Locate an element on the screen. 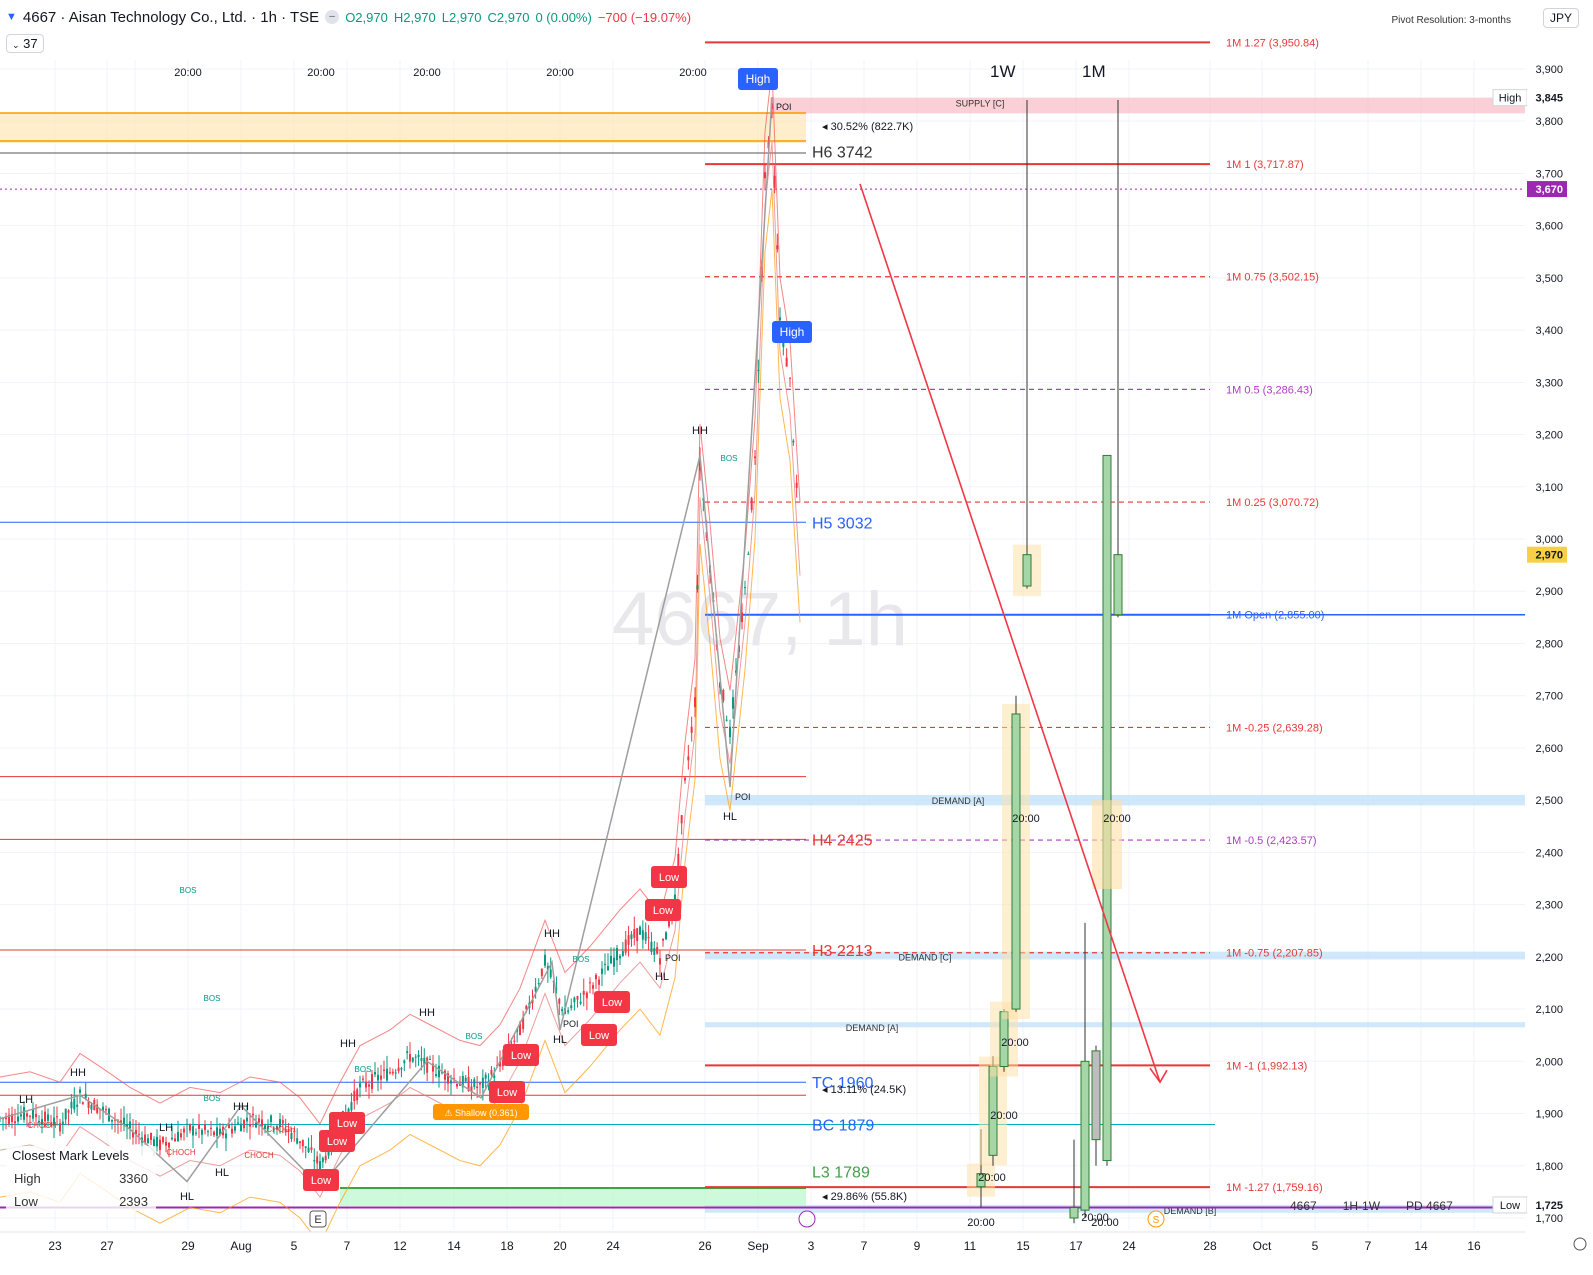 This screenshot has width=1593, height=1275. h-level-label: H4 2425 is located at coordinates (842, 840).